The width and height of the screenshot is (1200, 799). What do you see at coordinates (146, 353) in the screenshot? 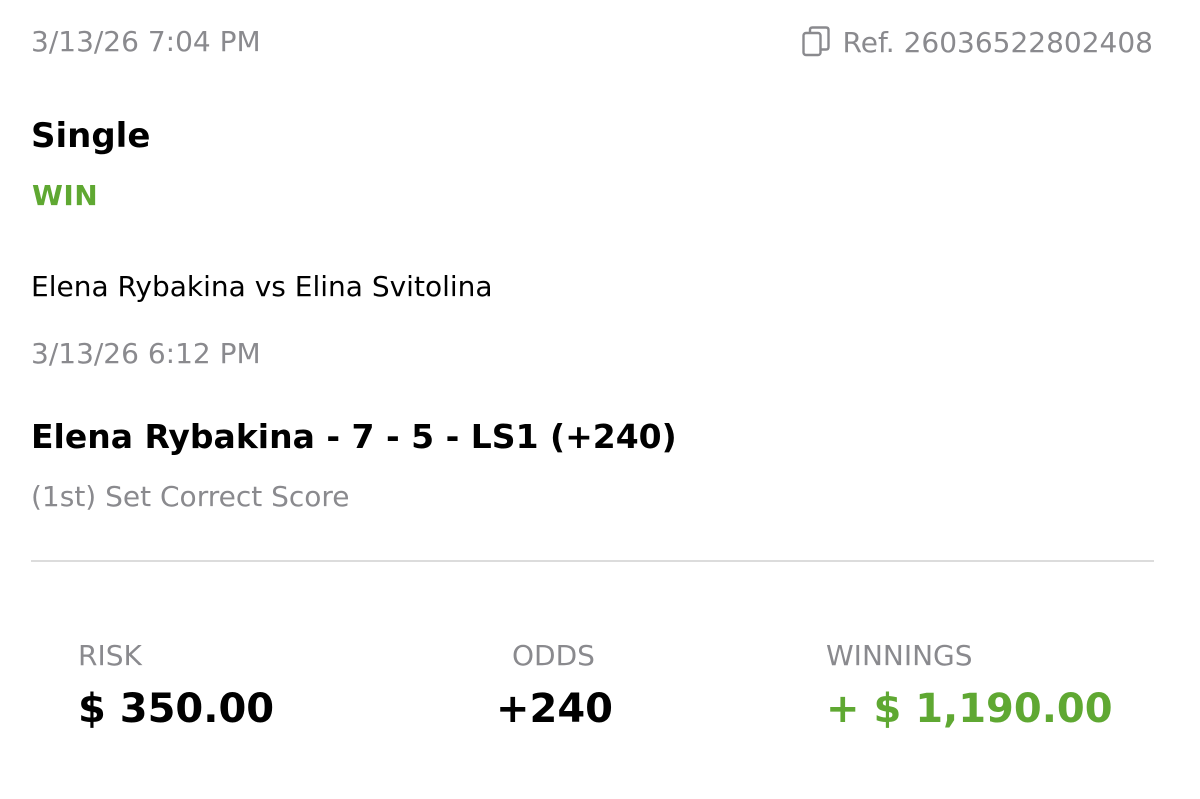
I see `event-datetime: 3/13/26 6:12 PM` at bounding box center [146, 353].